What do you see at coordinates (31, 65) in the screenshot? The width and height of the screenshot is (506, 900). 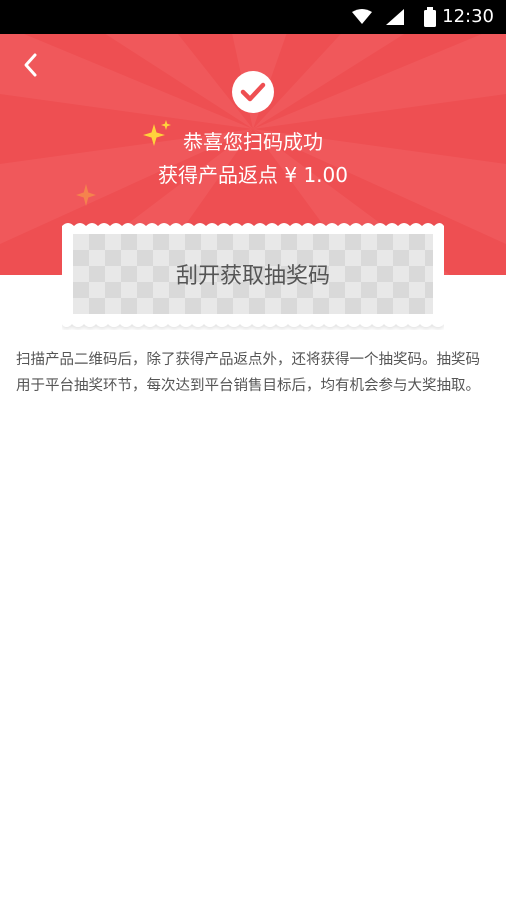 I see `back-icon` at bounding box center [31, 65].